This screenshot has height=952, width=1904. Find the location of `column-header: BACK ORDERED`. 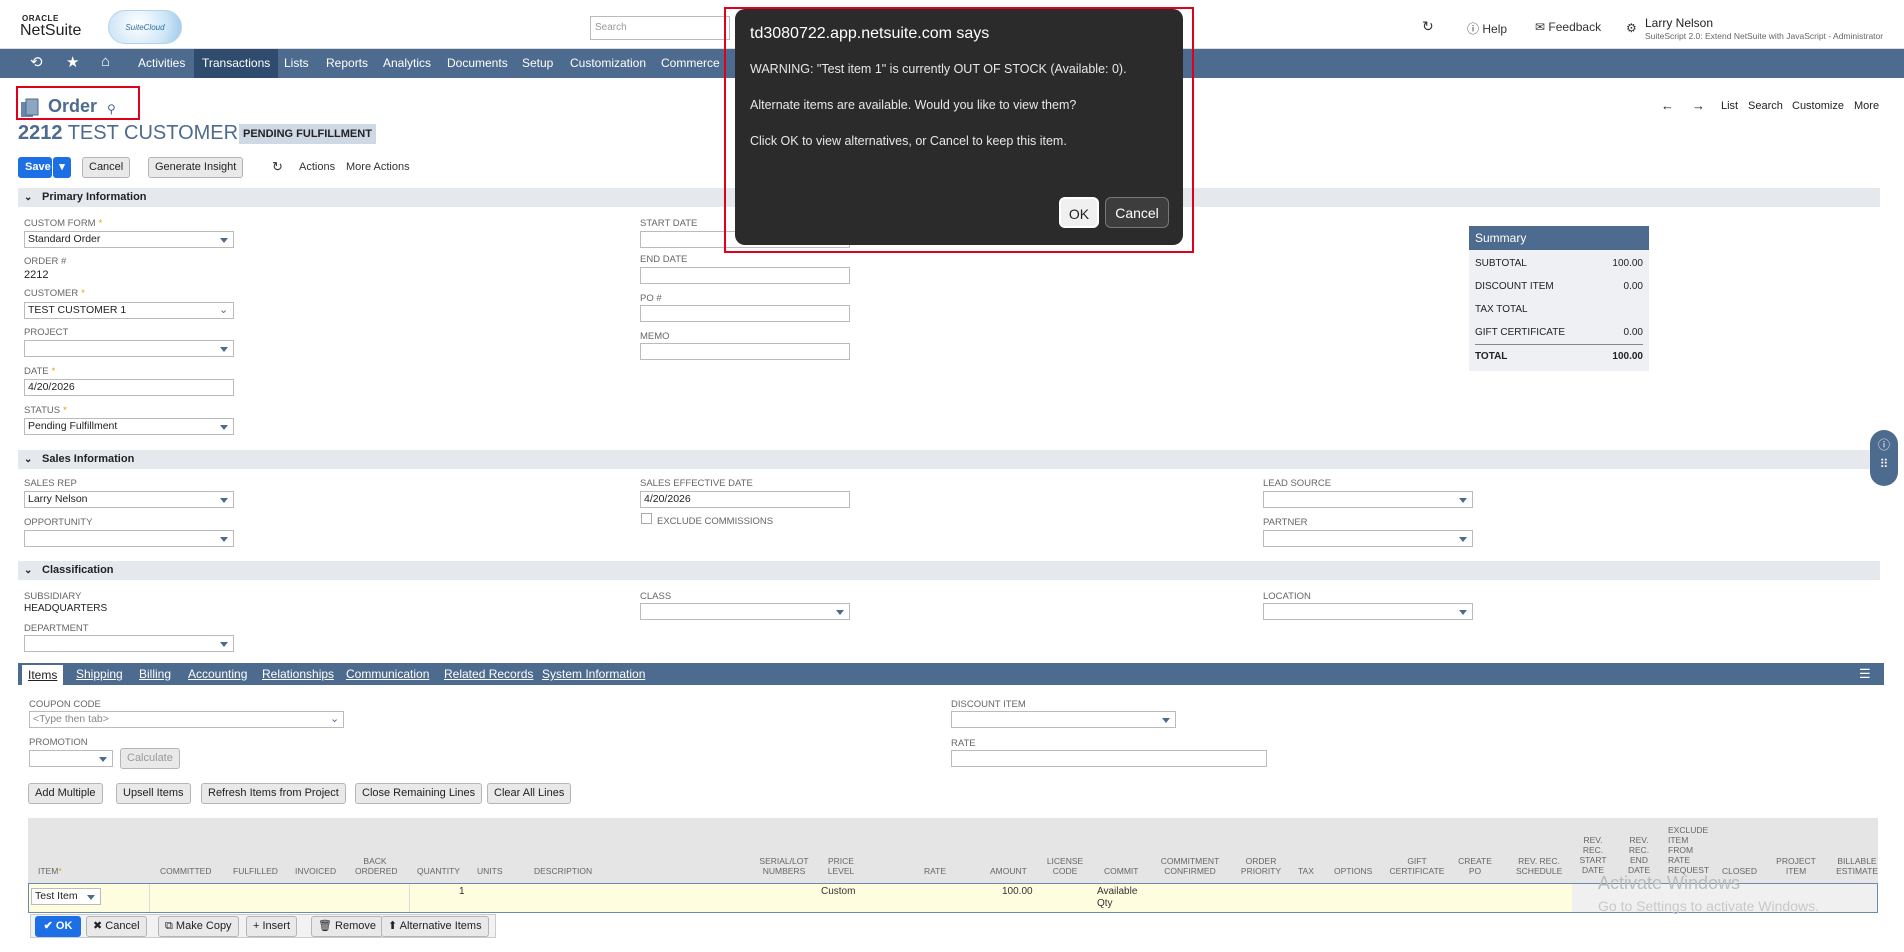

column-header: BACK ORDERED is located at coordinates (376, 866).